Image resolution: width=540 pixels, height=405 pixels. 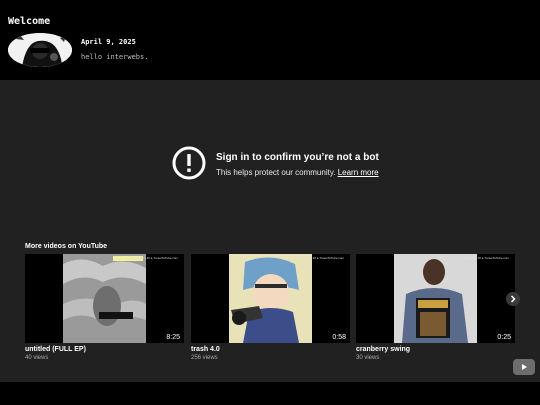 I want to click on avatar-image, so click(x=40, y=50).